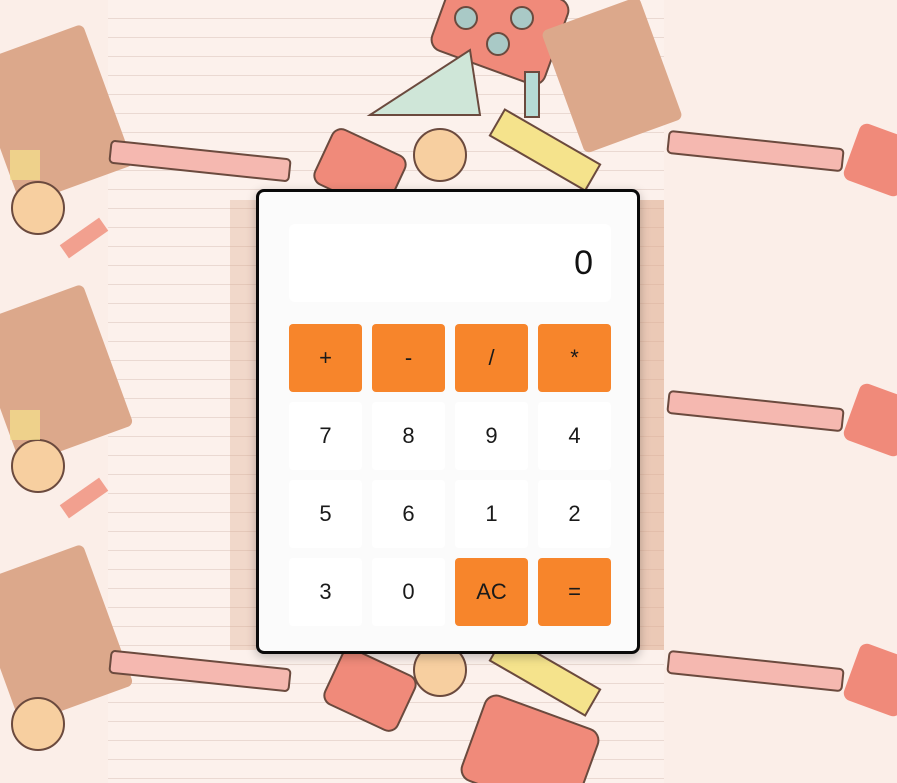  What do you see at coordinates (325, 592) in the screenshot?
I see `digit-3-key: 3` at bounding box center [325, 592].